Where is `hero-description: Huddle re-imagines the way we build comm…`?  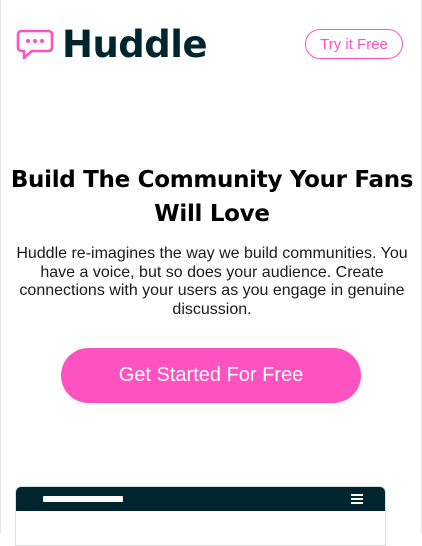
hero-description: Huddle re-imagines the way we build comm… is located at coordinates (212, 281).